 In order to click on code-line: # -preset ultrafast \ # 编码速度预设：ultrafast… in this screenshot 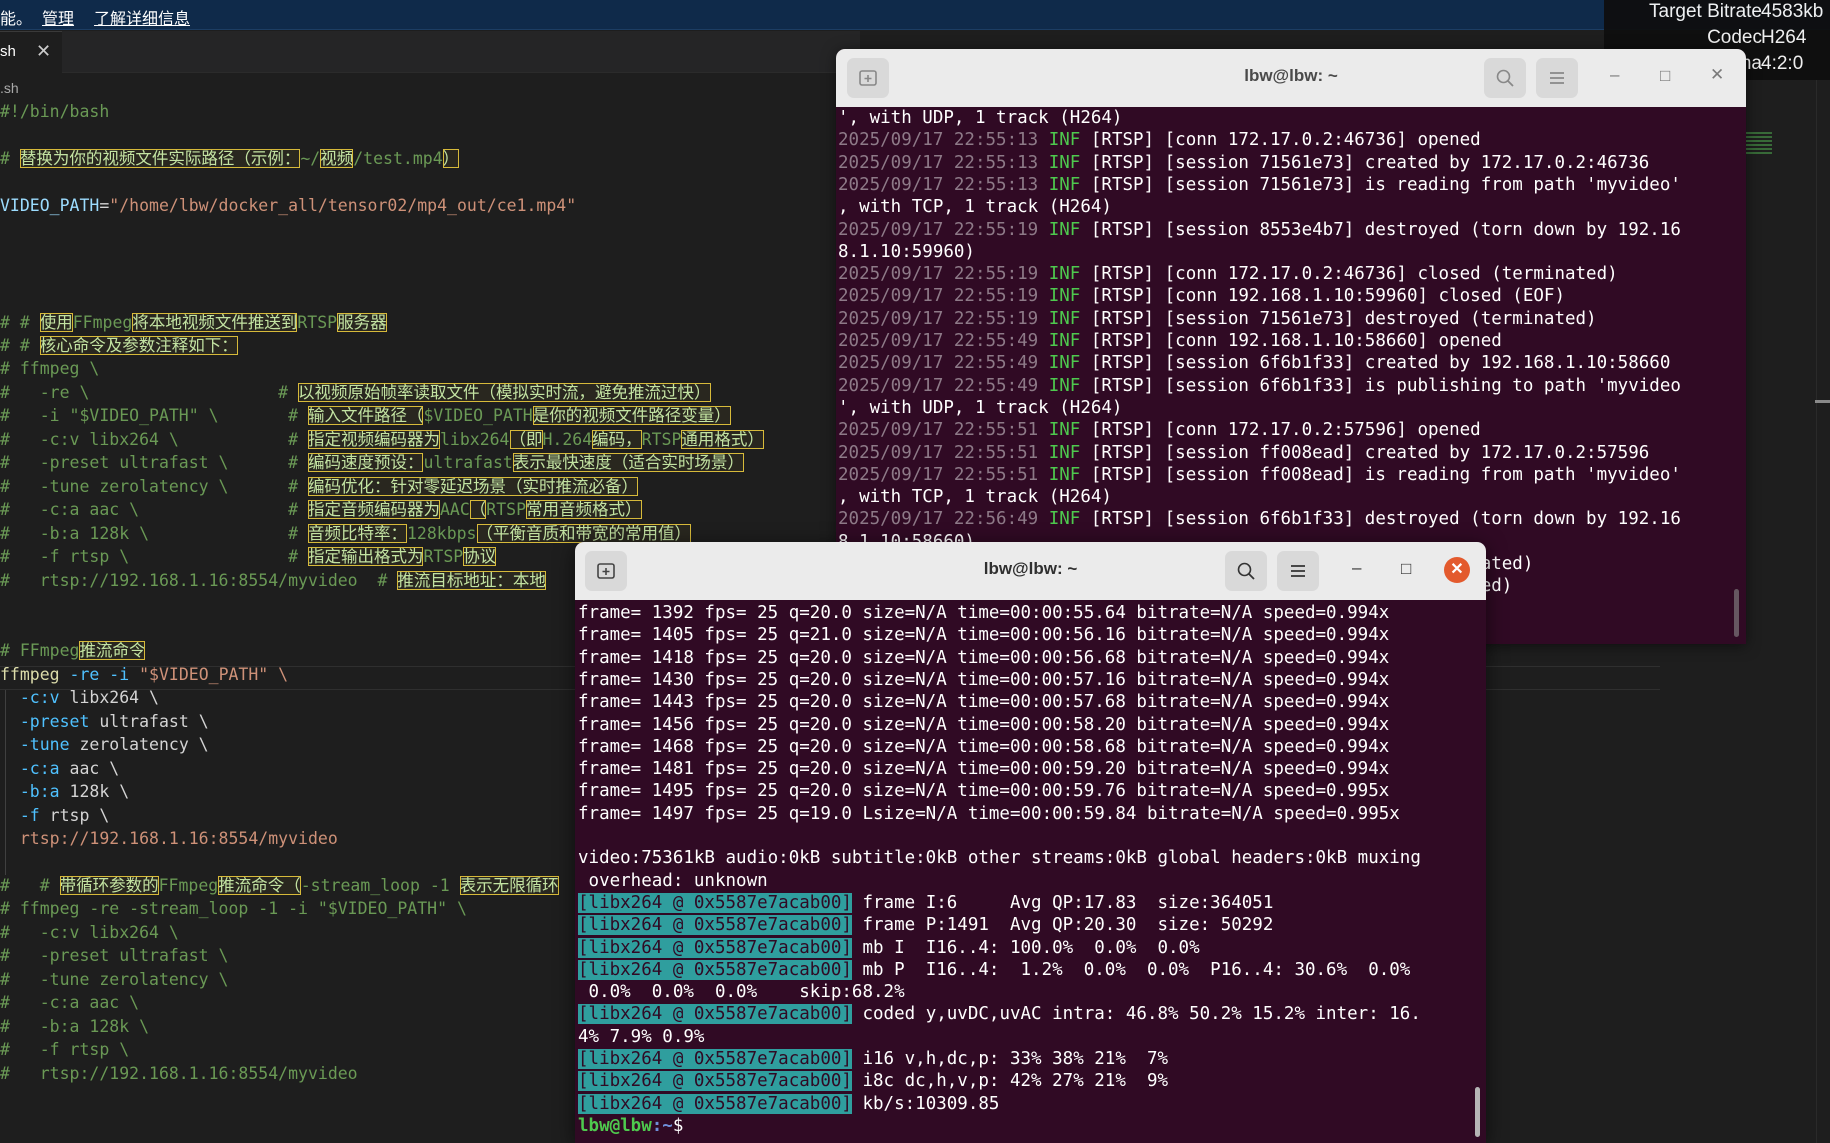, I will do `click(372, 462)`.